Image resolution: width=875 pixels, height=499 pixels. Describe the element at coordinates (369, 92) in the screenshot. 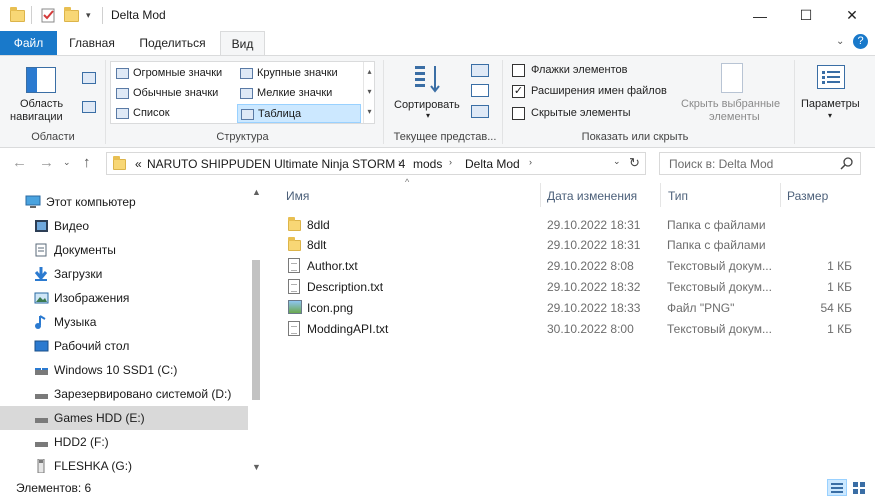

I see `layout-gallery-scroll: ▴ ▾ ▾` at that location.